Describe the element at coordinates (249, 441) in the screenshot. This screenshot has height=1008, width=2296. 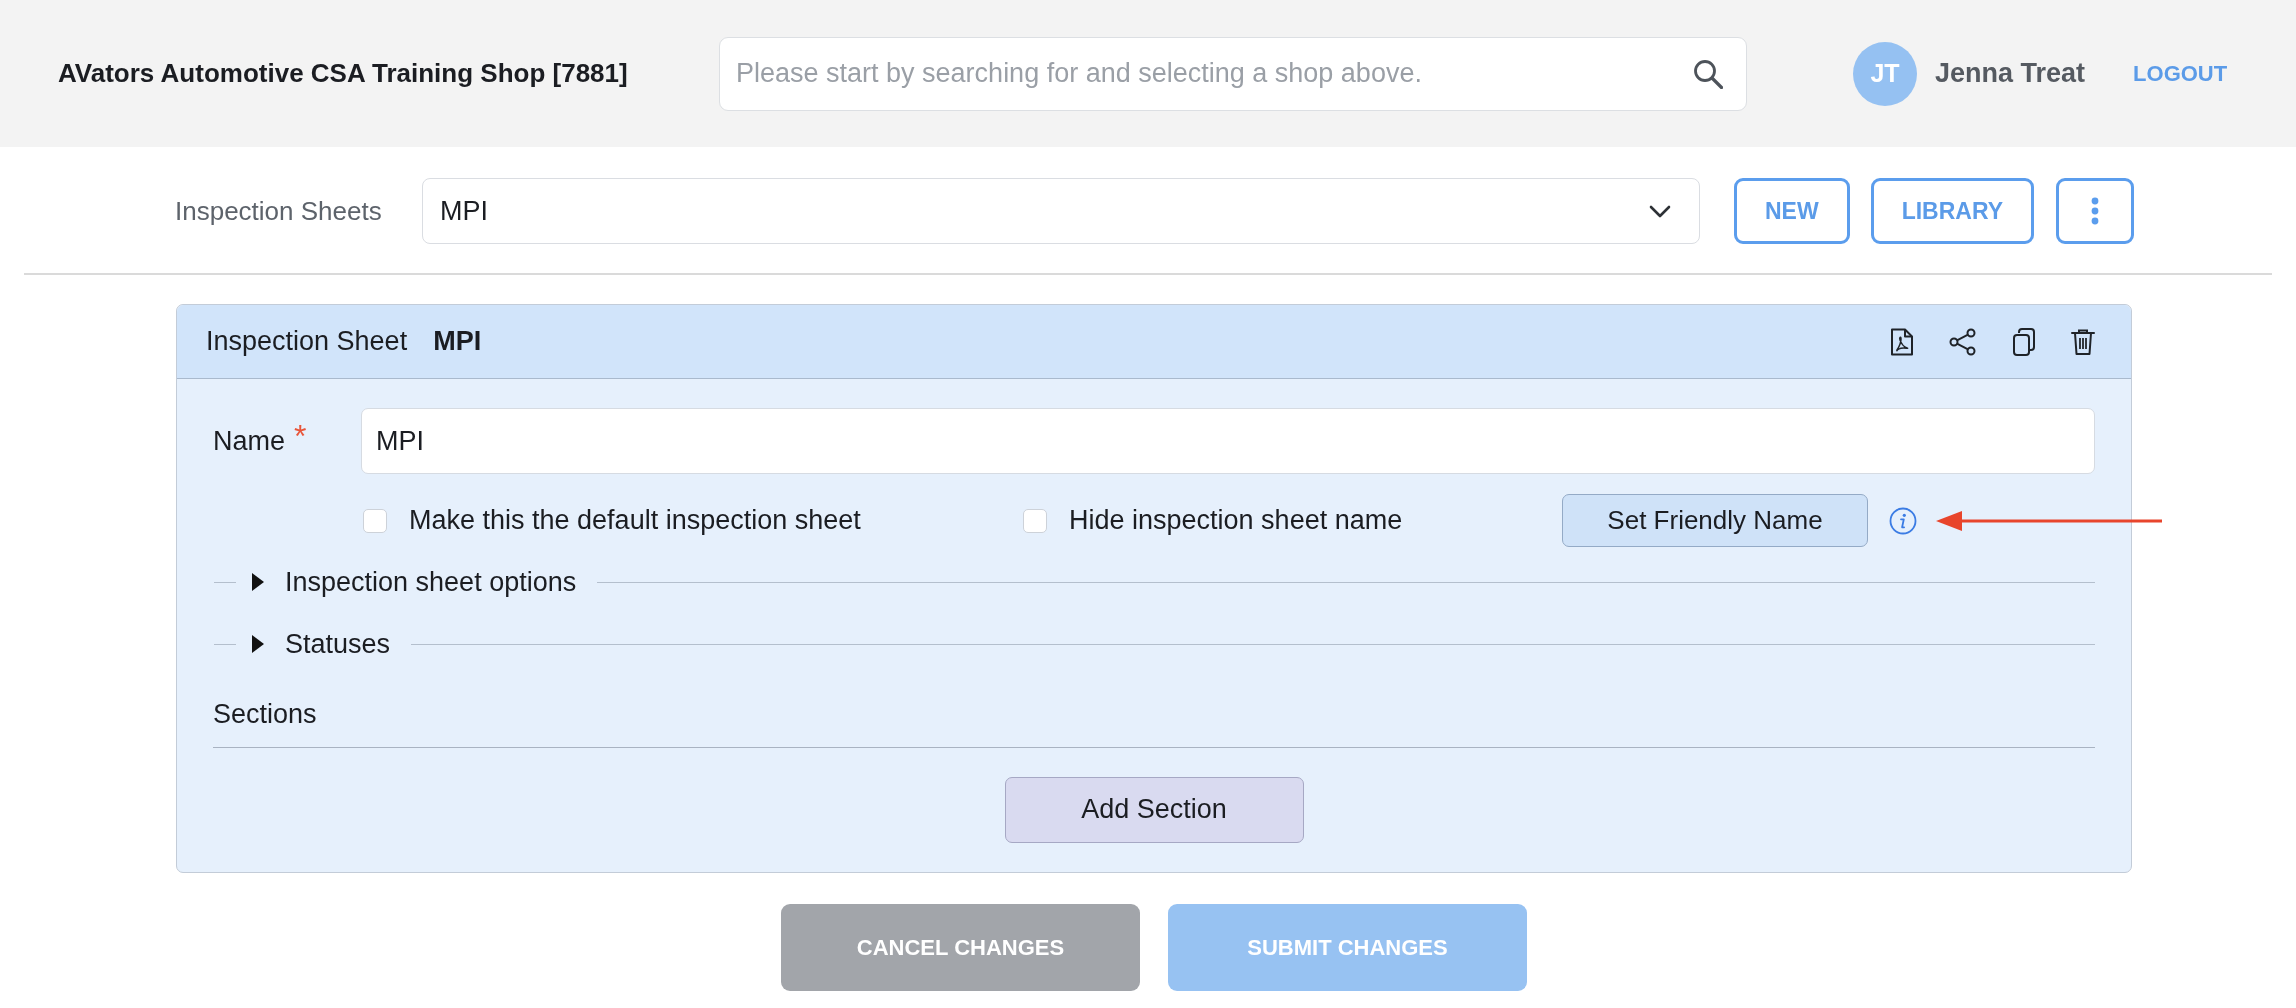
I see `name-label: Name` at that location.